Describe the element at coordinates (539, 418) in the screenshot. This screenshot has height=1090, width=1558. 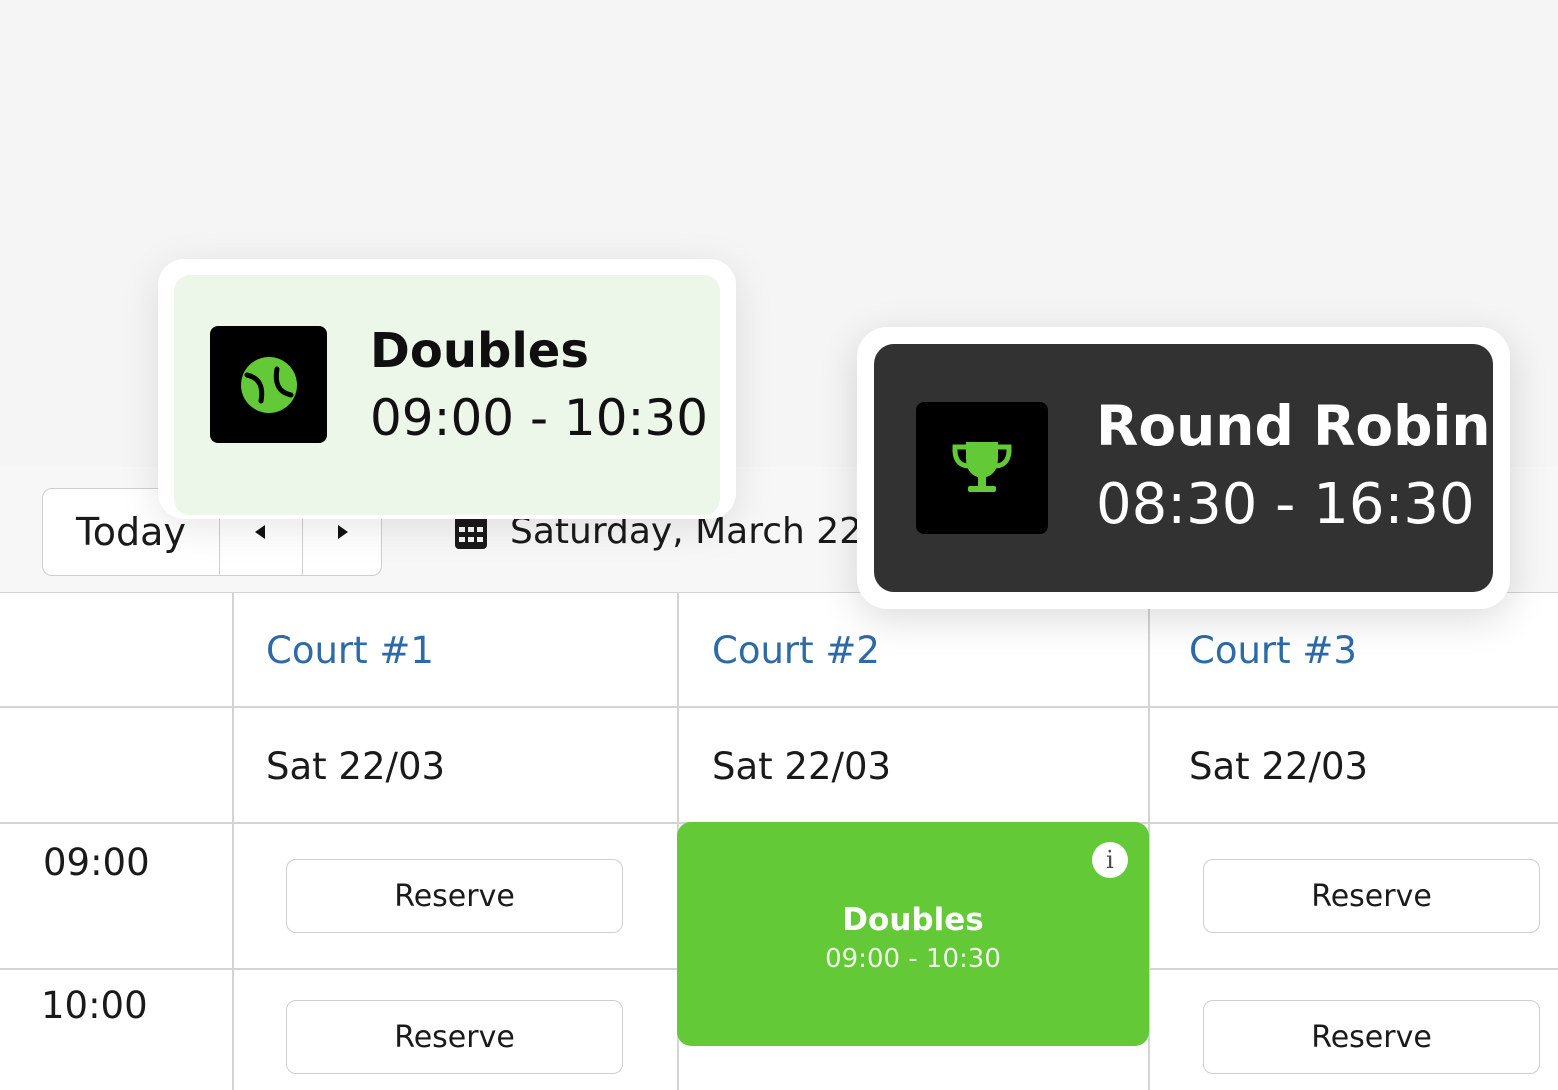
I see `doubles-card-time: 09:00 - 10:30` at that location.